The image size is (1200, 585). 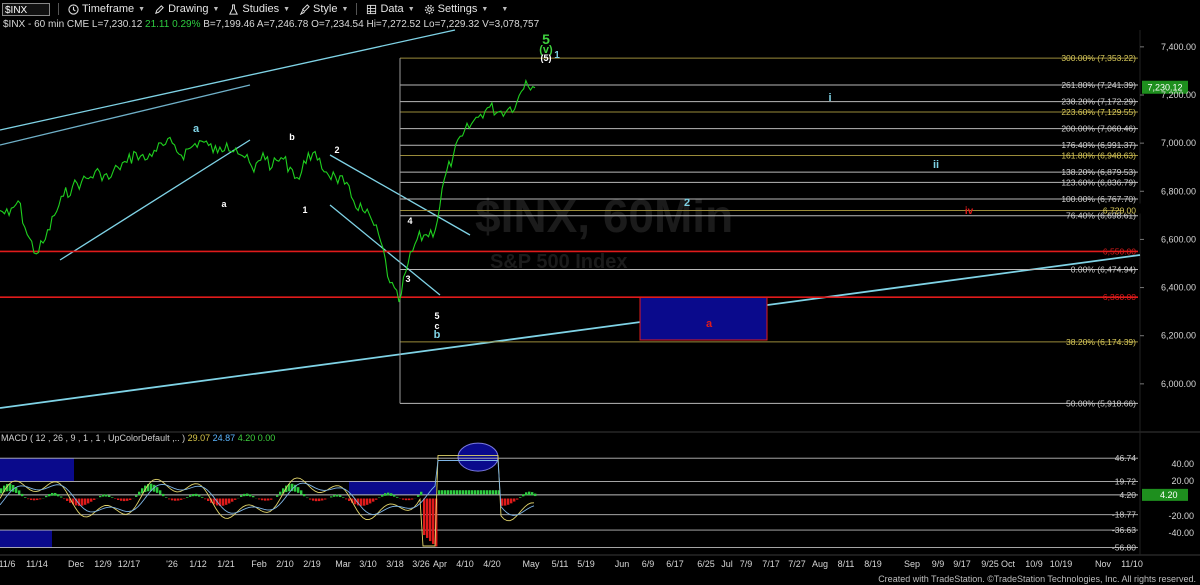 I want to click on time-tick-label: 7/17, so click(x=771, y=564).